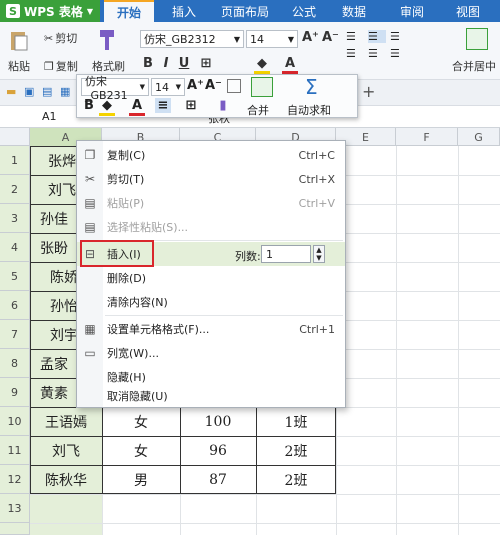 This screenshot has height=535, width=500. Describe the element at coordinates (211, 396) in the screenshot. I see `menu-item-unhide: 取消隐藏(U)` at that location.